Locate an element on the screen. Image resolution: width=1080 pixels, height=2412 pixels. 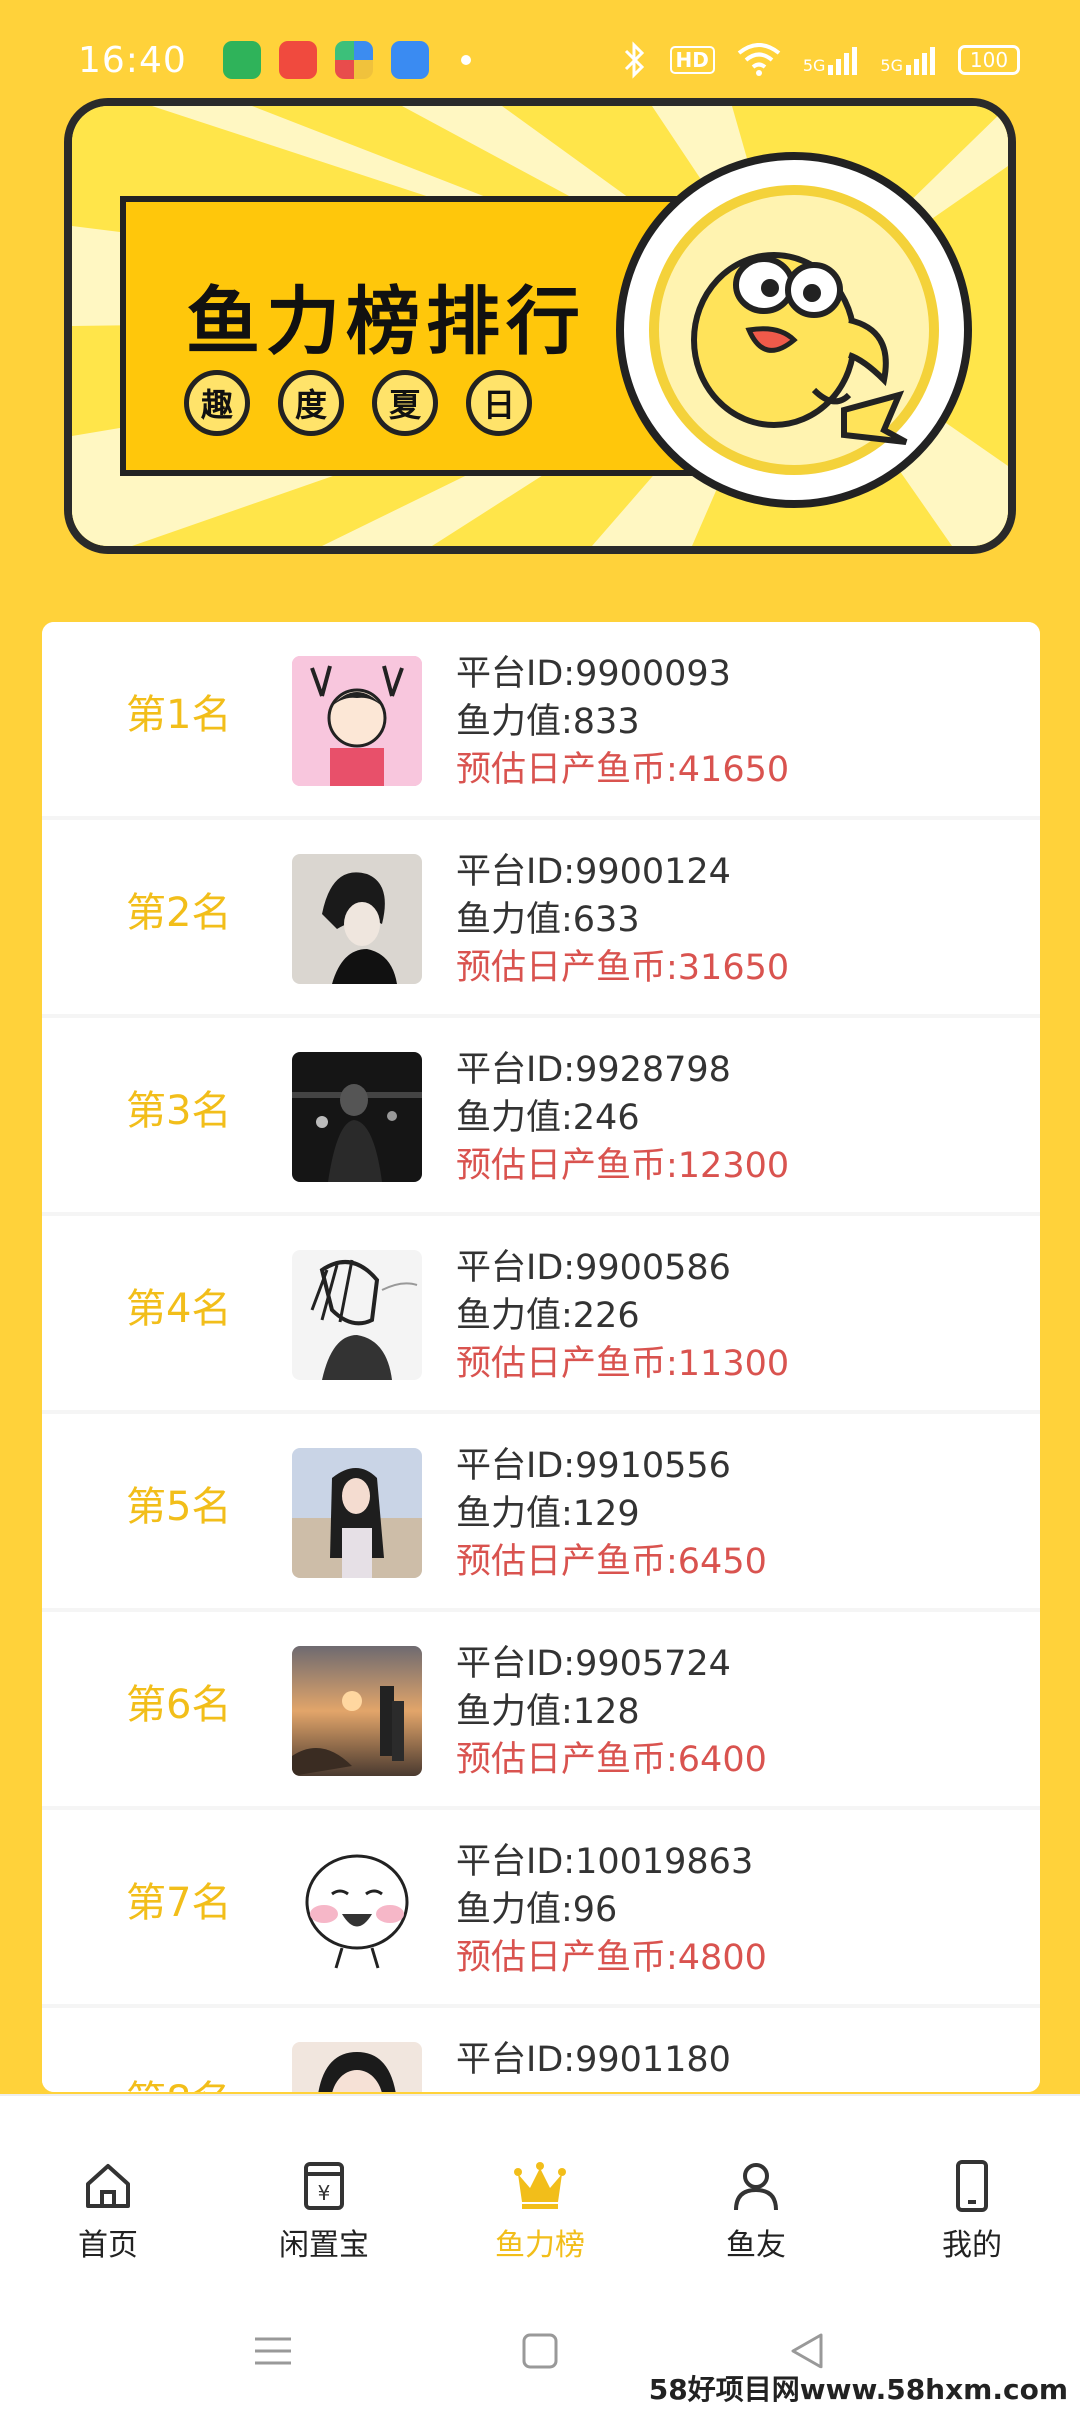
fish-mascot-icon is located at coordinates (794, 330).